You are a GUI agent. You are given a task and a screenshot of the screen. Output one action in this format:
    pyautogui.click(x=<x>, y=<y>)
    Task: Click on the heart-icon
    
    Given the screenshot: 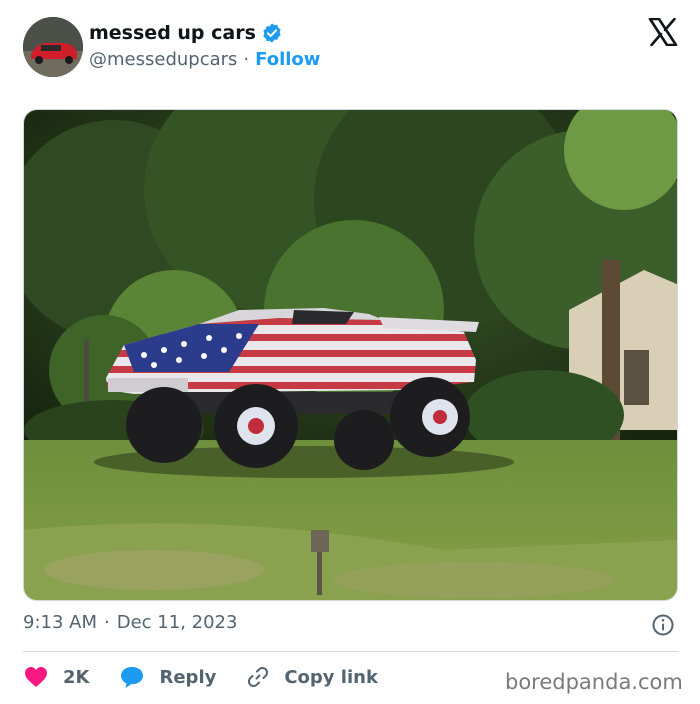 What is the action you would take?
    pyautogui.click(x=36, y=677)
    